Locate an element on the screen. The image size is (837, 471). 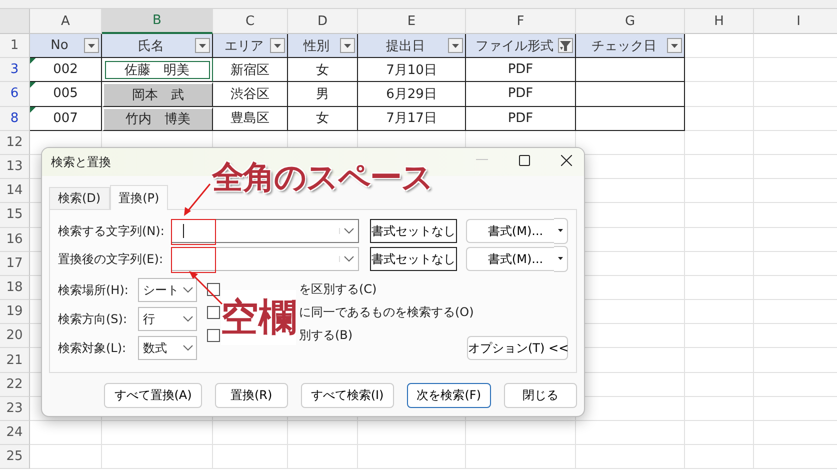
tab: 検索(D) is located at coordinates (79, 198).